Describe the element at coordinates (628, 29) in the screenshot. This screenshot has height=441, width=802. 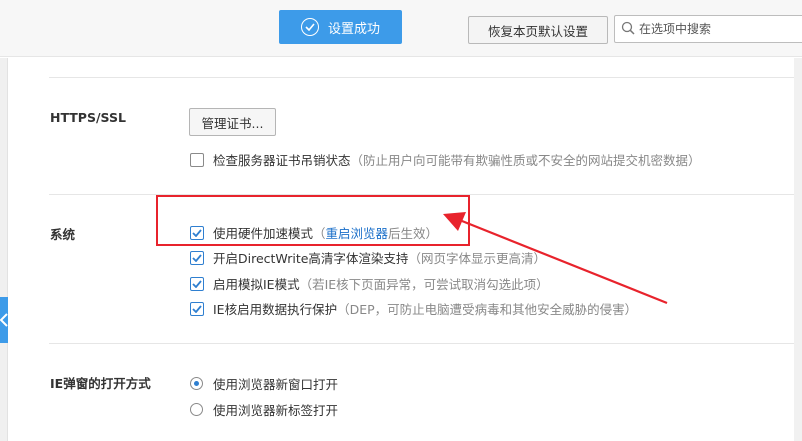
I see `search-icon` at that location.